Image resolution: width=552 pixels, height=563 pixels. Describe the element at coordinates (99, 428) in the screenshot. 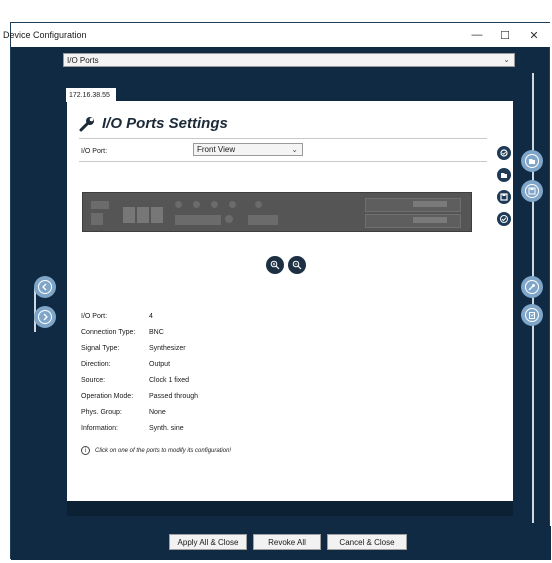

I see `detail-label-information: Information:` at that location.